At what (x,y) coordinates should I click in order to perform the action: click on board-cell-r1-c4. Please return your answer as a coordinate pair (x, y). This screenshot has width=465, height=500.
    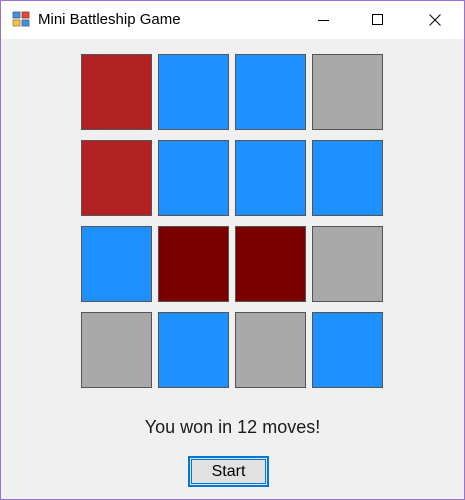
    Looking at the image, I should click on (347, 92).